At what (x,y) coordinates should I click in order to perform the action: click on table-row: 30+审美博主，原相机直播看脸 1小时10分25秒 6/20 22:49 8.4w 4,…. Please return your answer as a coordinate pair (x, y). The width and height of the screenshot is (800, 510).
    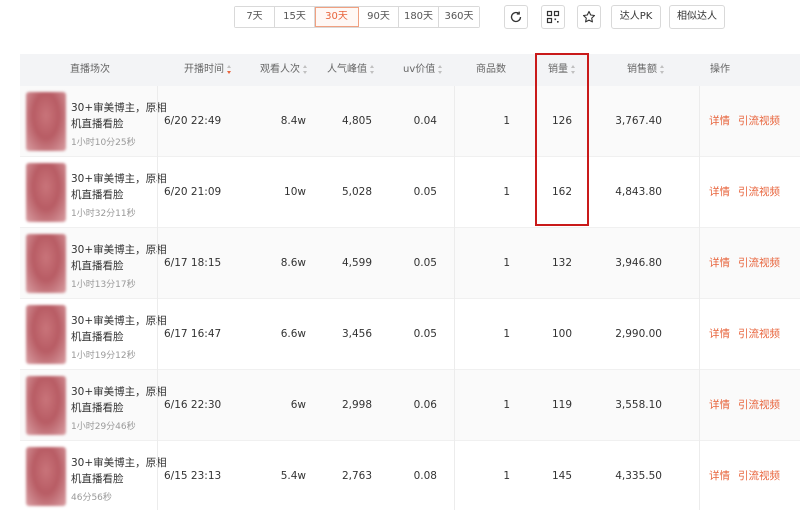
    Looking at the image, I should click on (410, 121).